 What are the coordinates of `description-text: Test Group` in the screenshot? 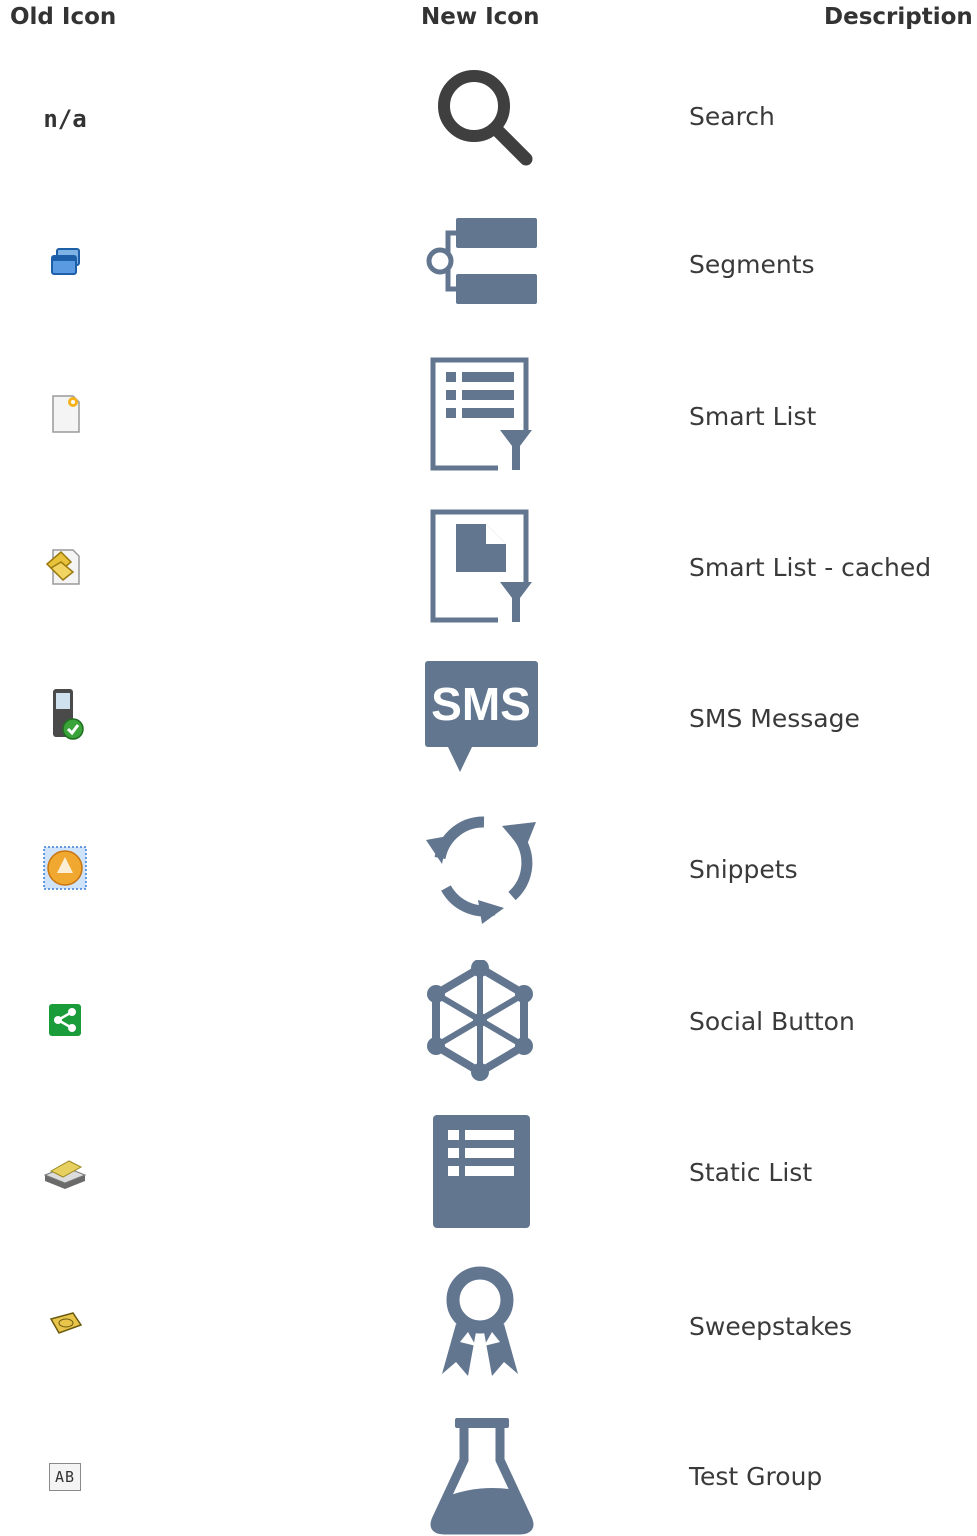 It's located at (756, 1476).